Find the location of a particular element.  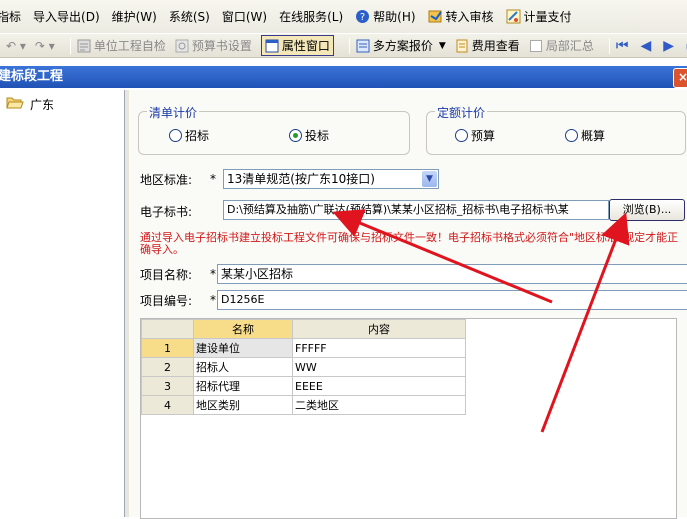

menu-item-indicator: 指标 is located at coordinates (10, 16).